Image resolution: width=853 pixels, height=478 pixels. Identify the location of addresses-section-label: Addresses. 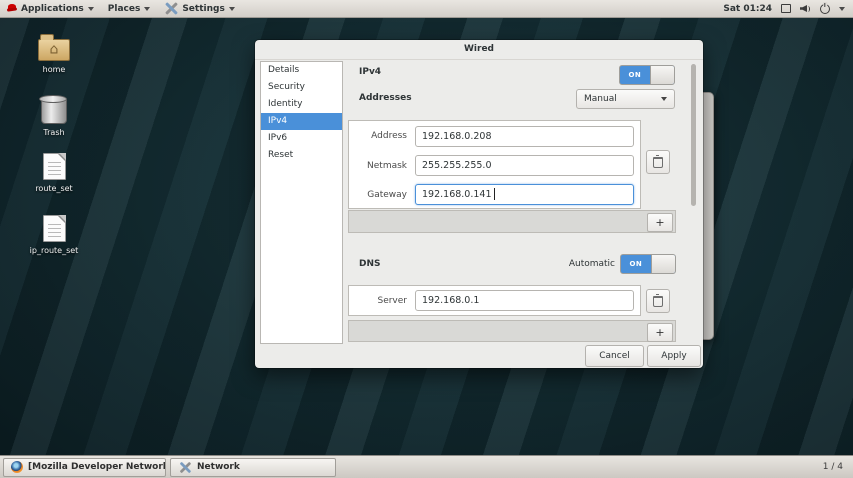
(385, 98).